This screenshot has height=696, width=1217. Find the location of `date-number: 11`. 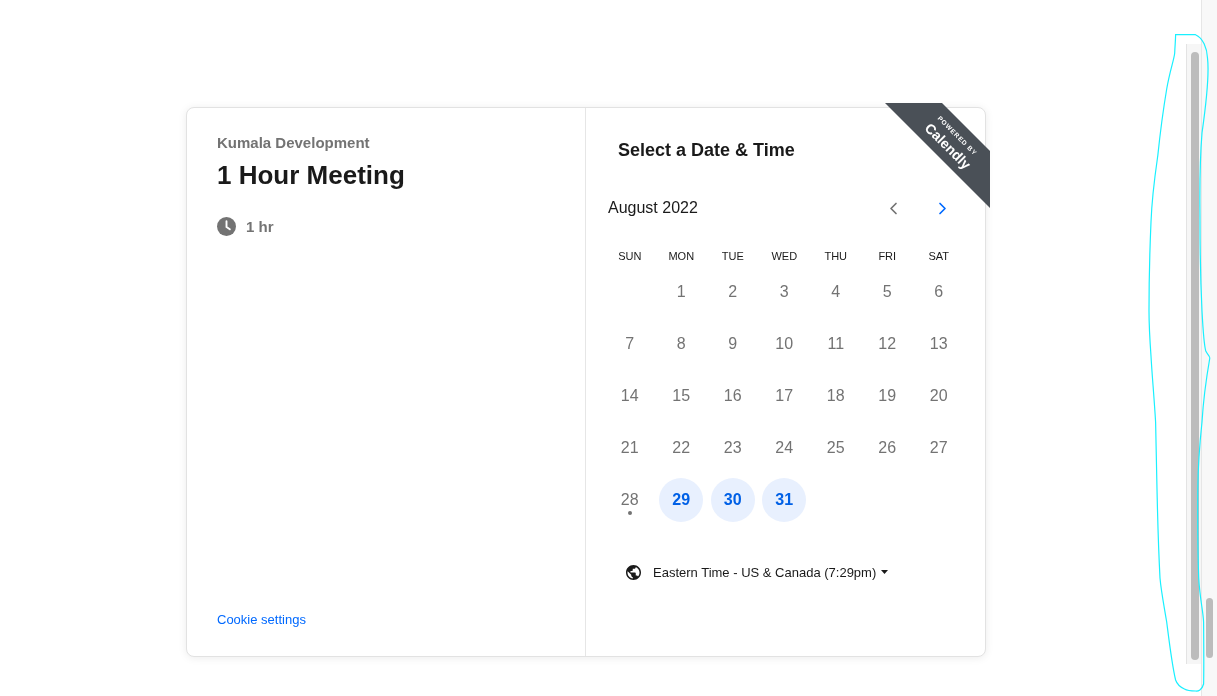

date-number: 11 is located at coordinates (836, 344).